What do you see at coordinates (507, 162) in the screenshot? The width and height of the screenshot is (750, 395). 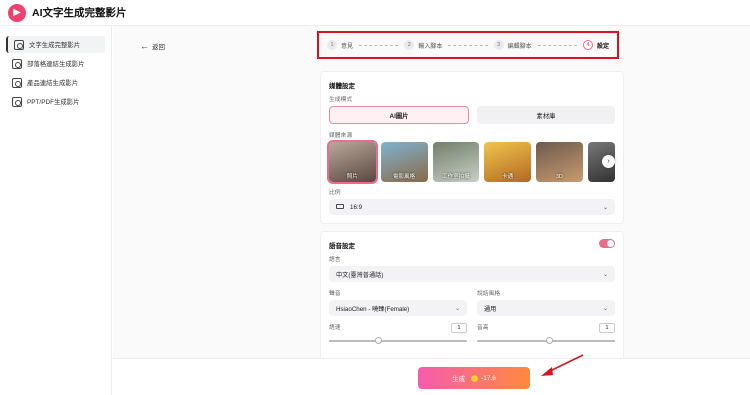 I see `media-source-cartoon: 卡通` at bounding box center [507, 162].